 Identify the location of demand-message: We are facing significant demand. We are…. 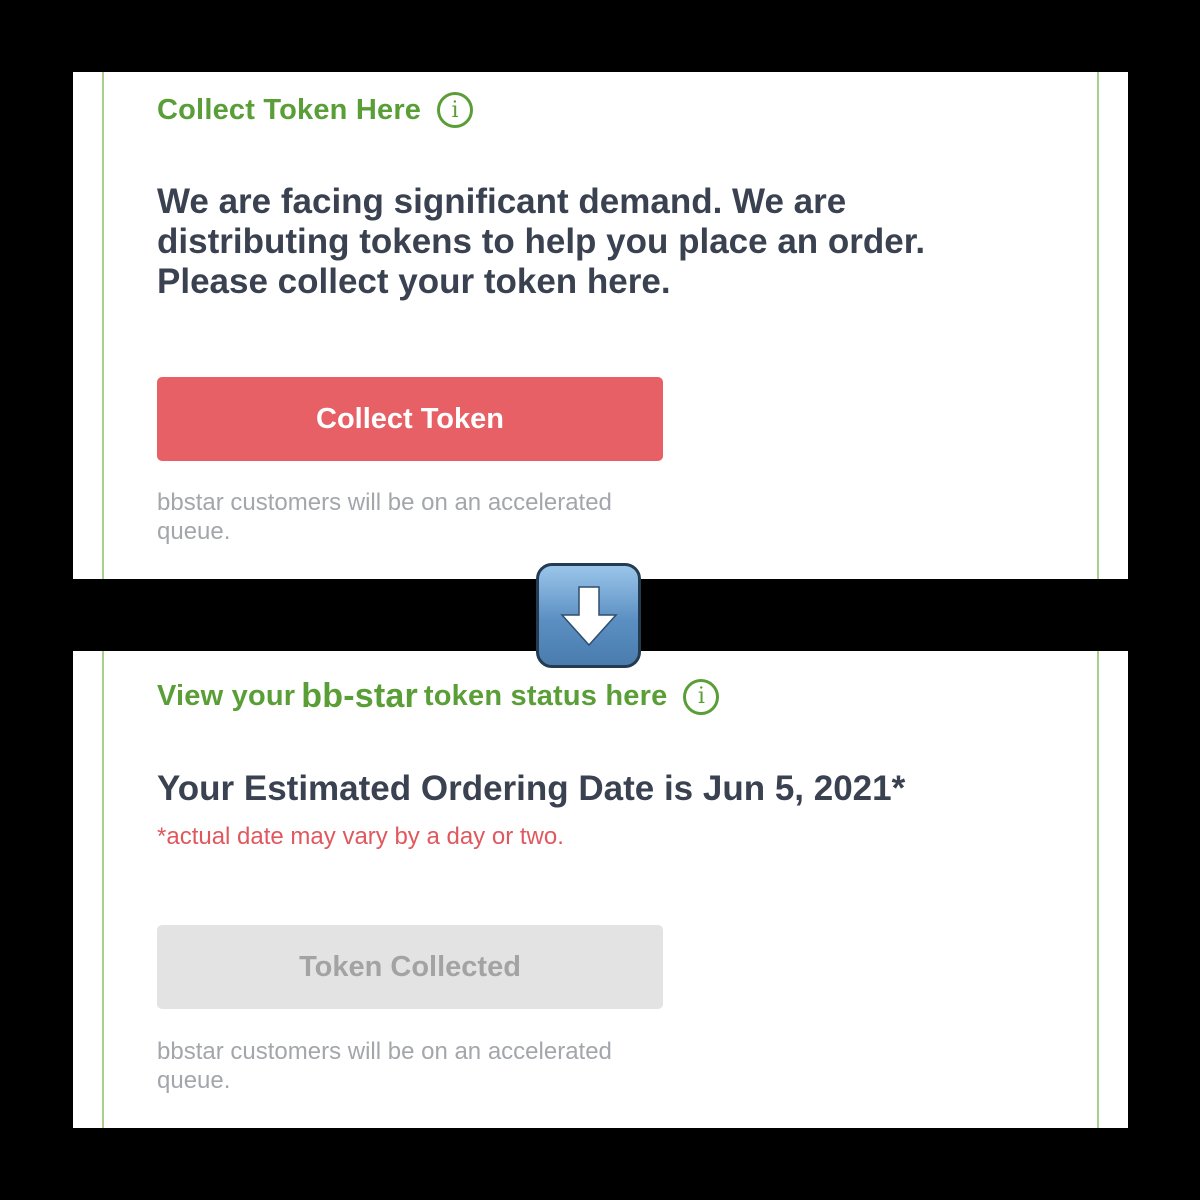
(541, 241).